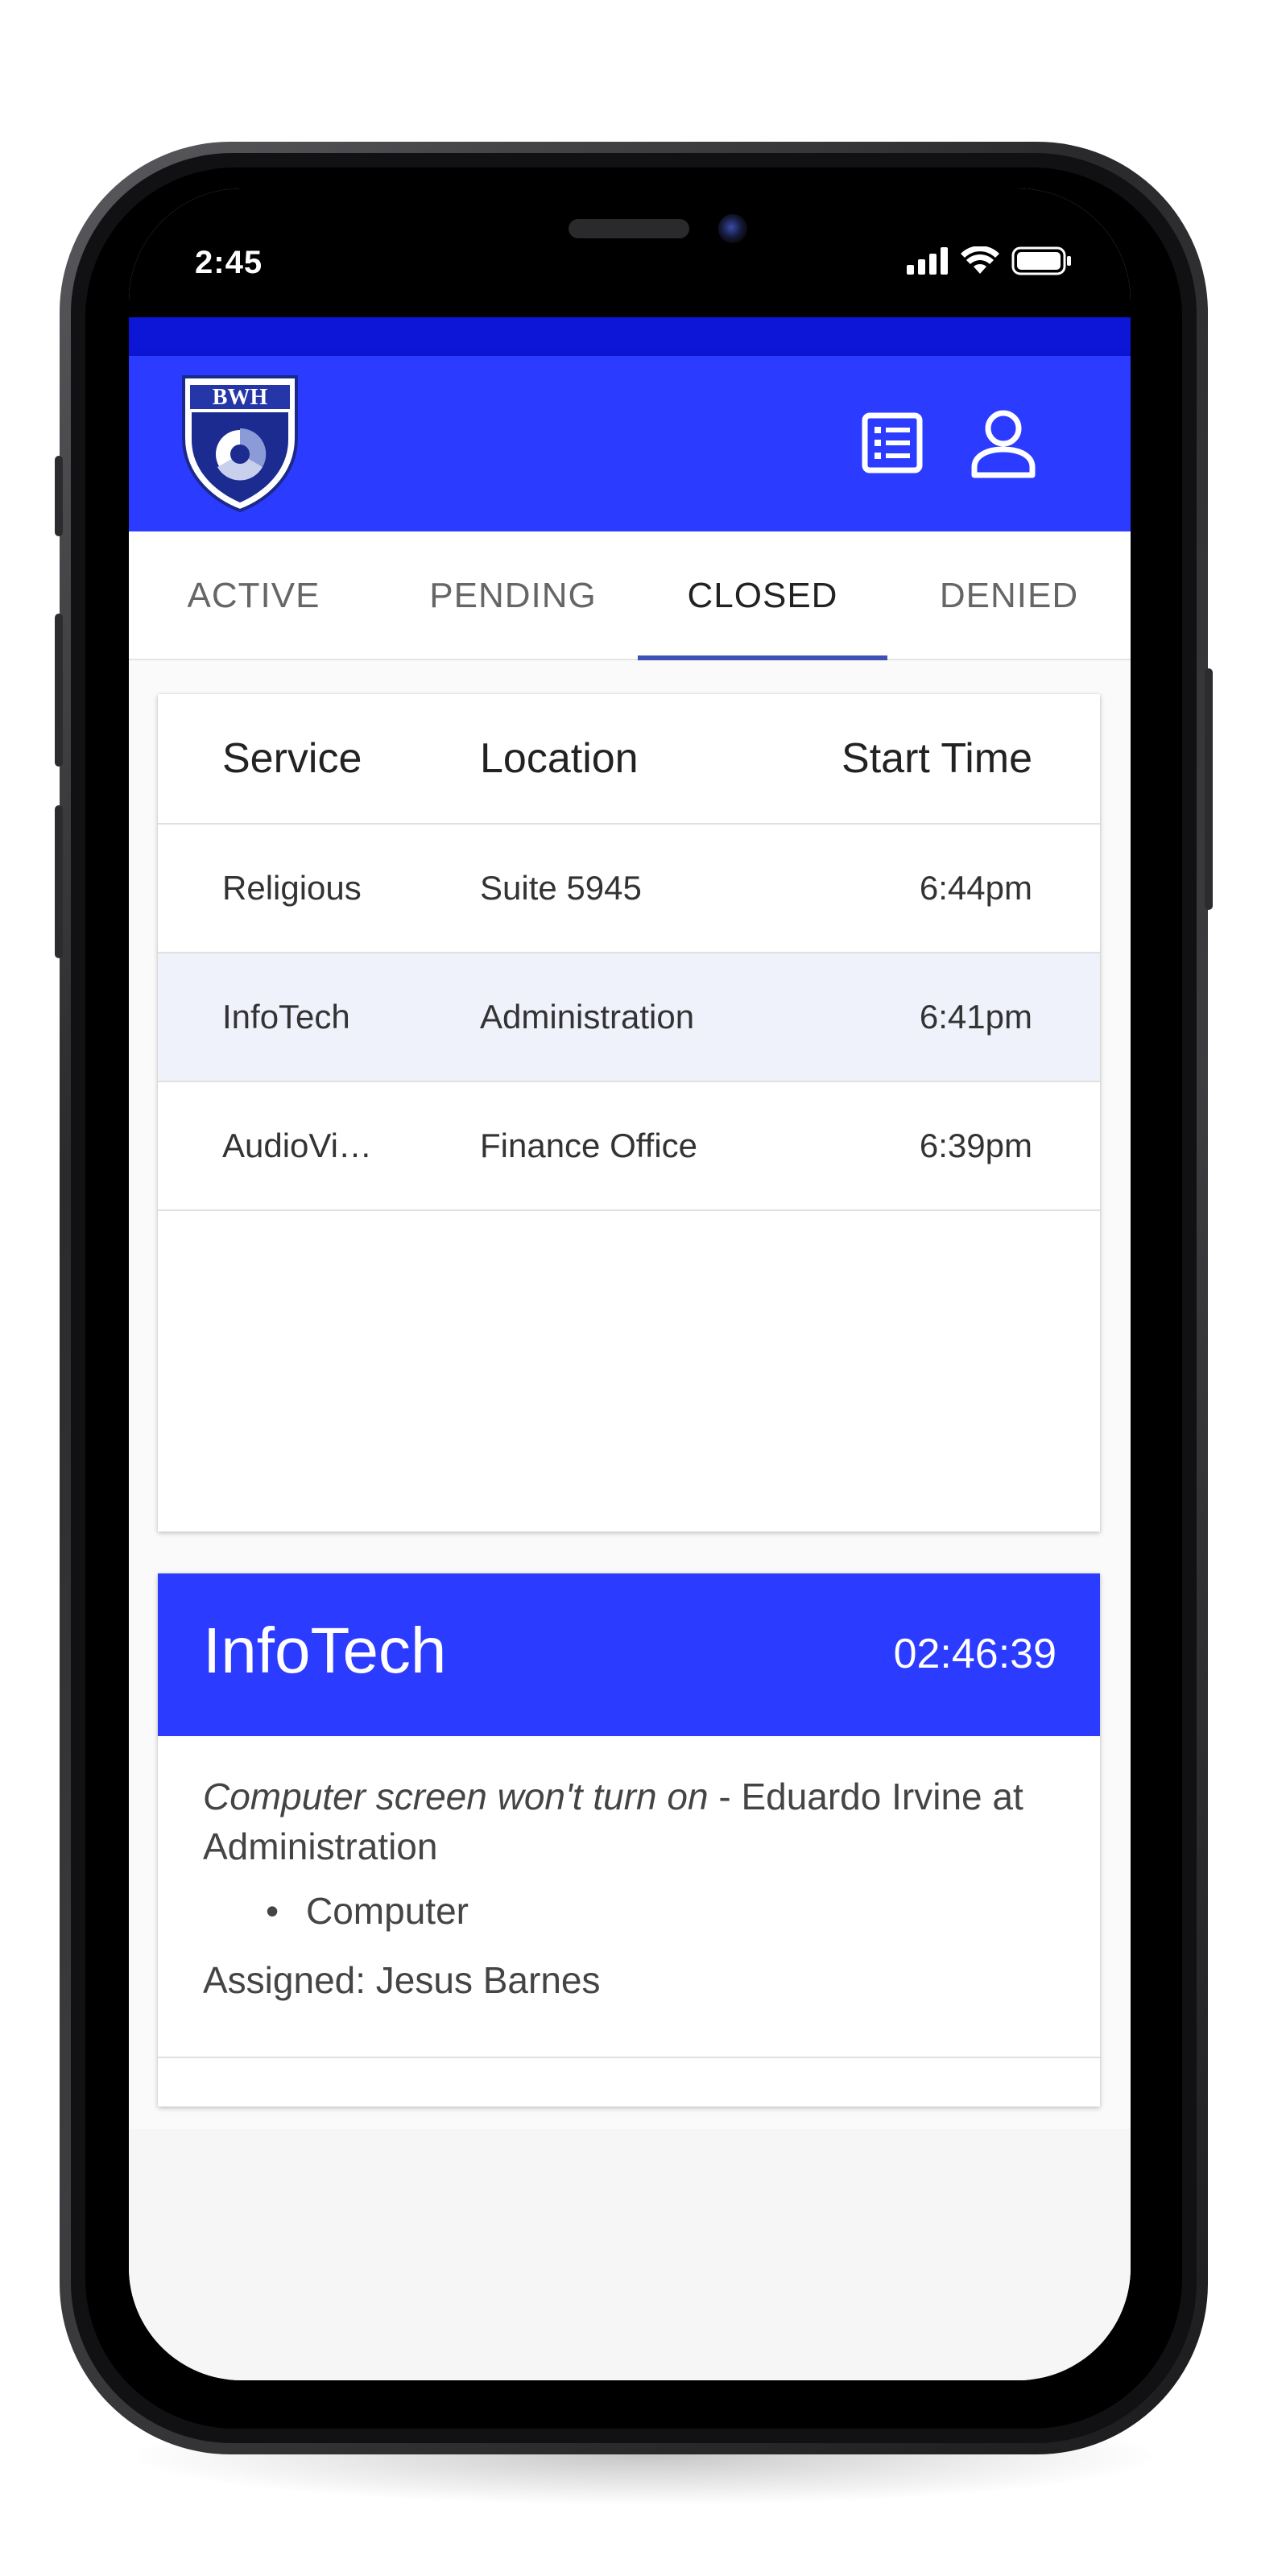  Describe the element at coordinates (402, 1980) in the screenshot. I see `assigned-staff: Assigned: Jesus Barnes` at that location.